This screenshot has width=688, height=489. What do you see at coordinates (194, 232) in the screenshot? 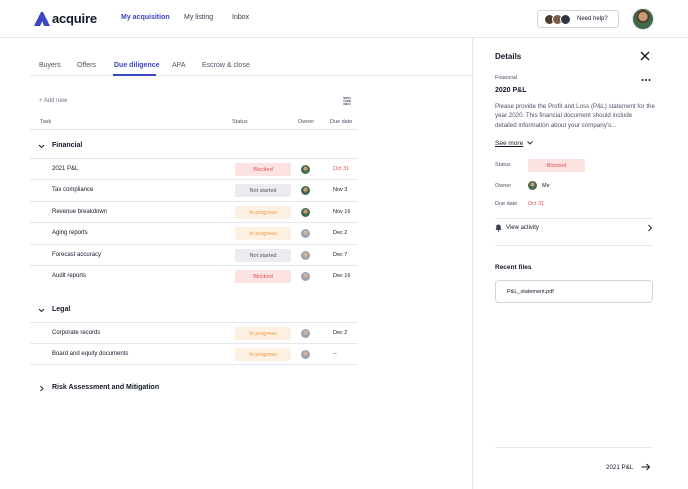
I see `table-row: Aging reports In progress Dec 2` at bounding box center [194, 232].